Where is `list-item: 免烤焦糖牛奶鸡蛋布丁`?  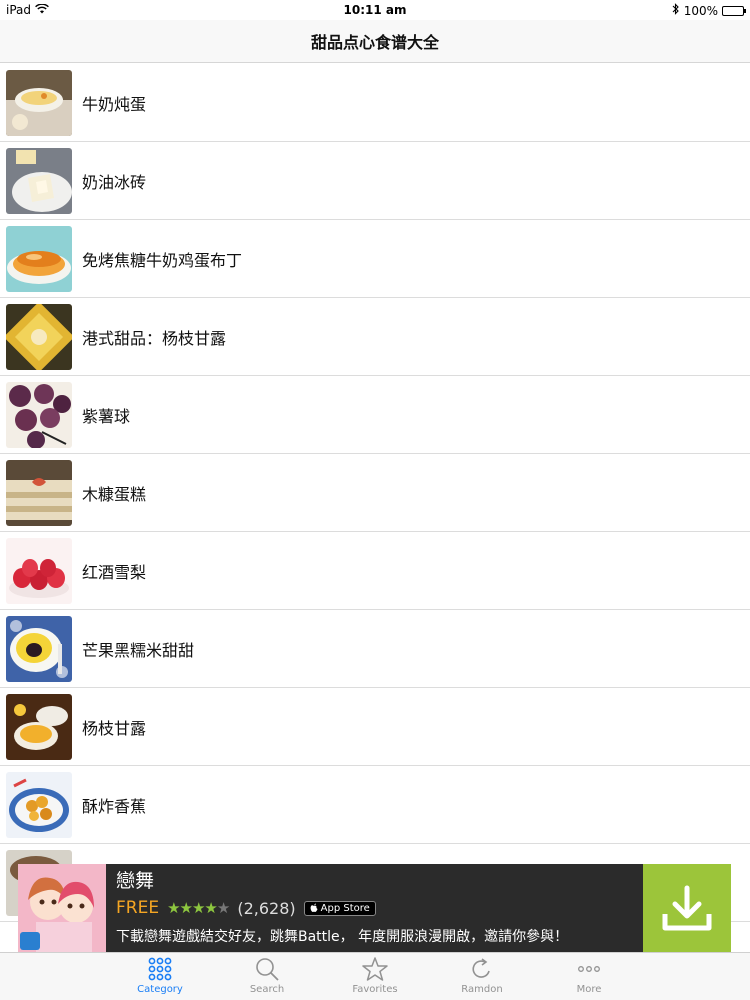
list-item: 免烤焦糖牛奶鸡蛋布丁 is located at coordinates (375, 259).